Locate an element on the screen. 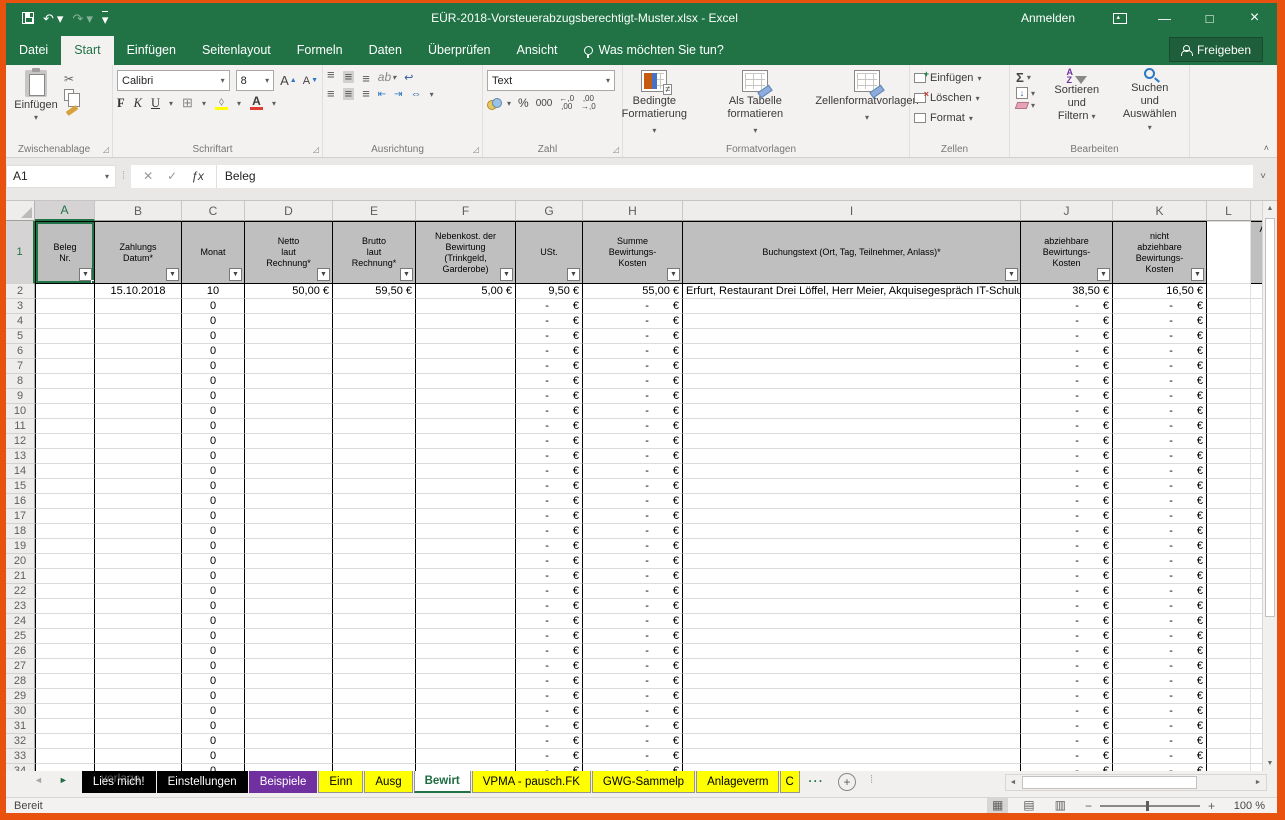 Image resolution: width=1285 pixels, height=820 pixels. decrease-decimal-icon: ,00 →,0 is located at coordinates (588, 103).